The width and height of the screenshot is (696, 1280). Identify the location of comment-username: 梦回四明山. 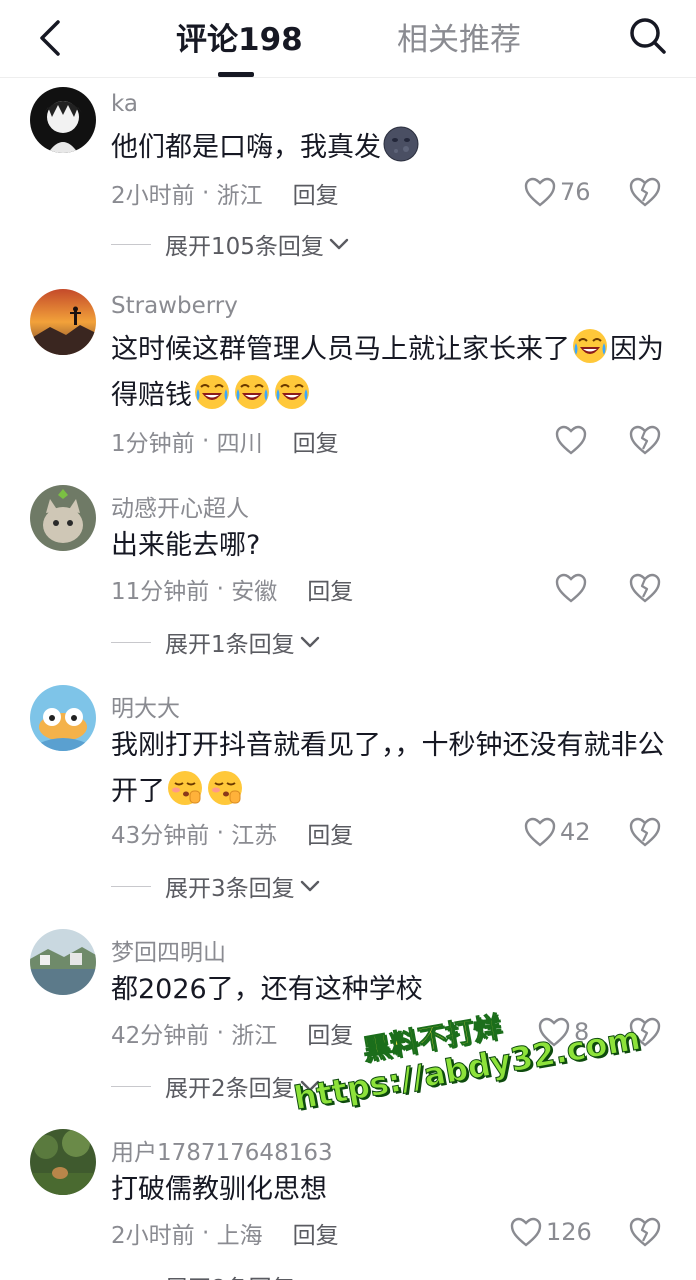
(168, 950).